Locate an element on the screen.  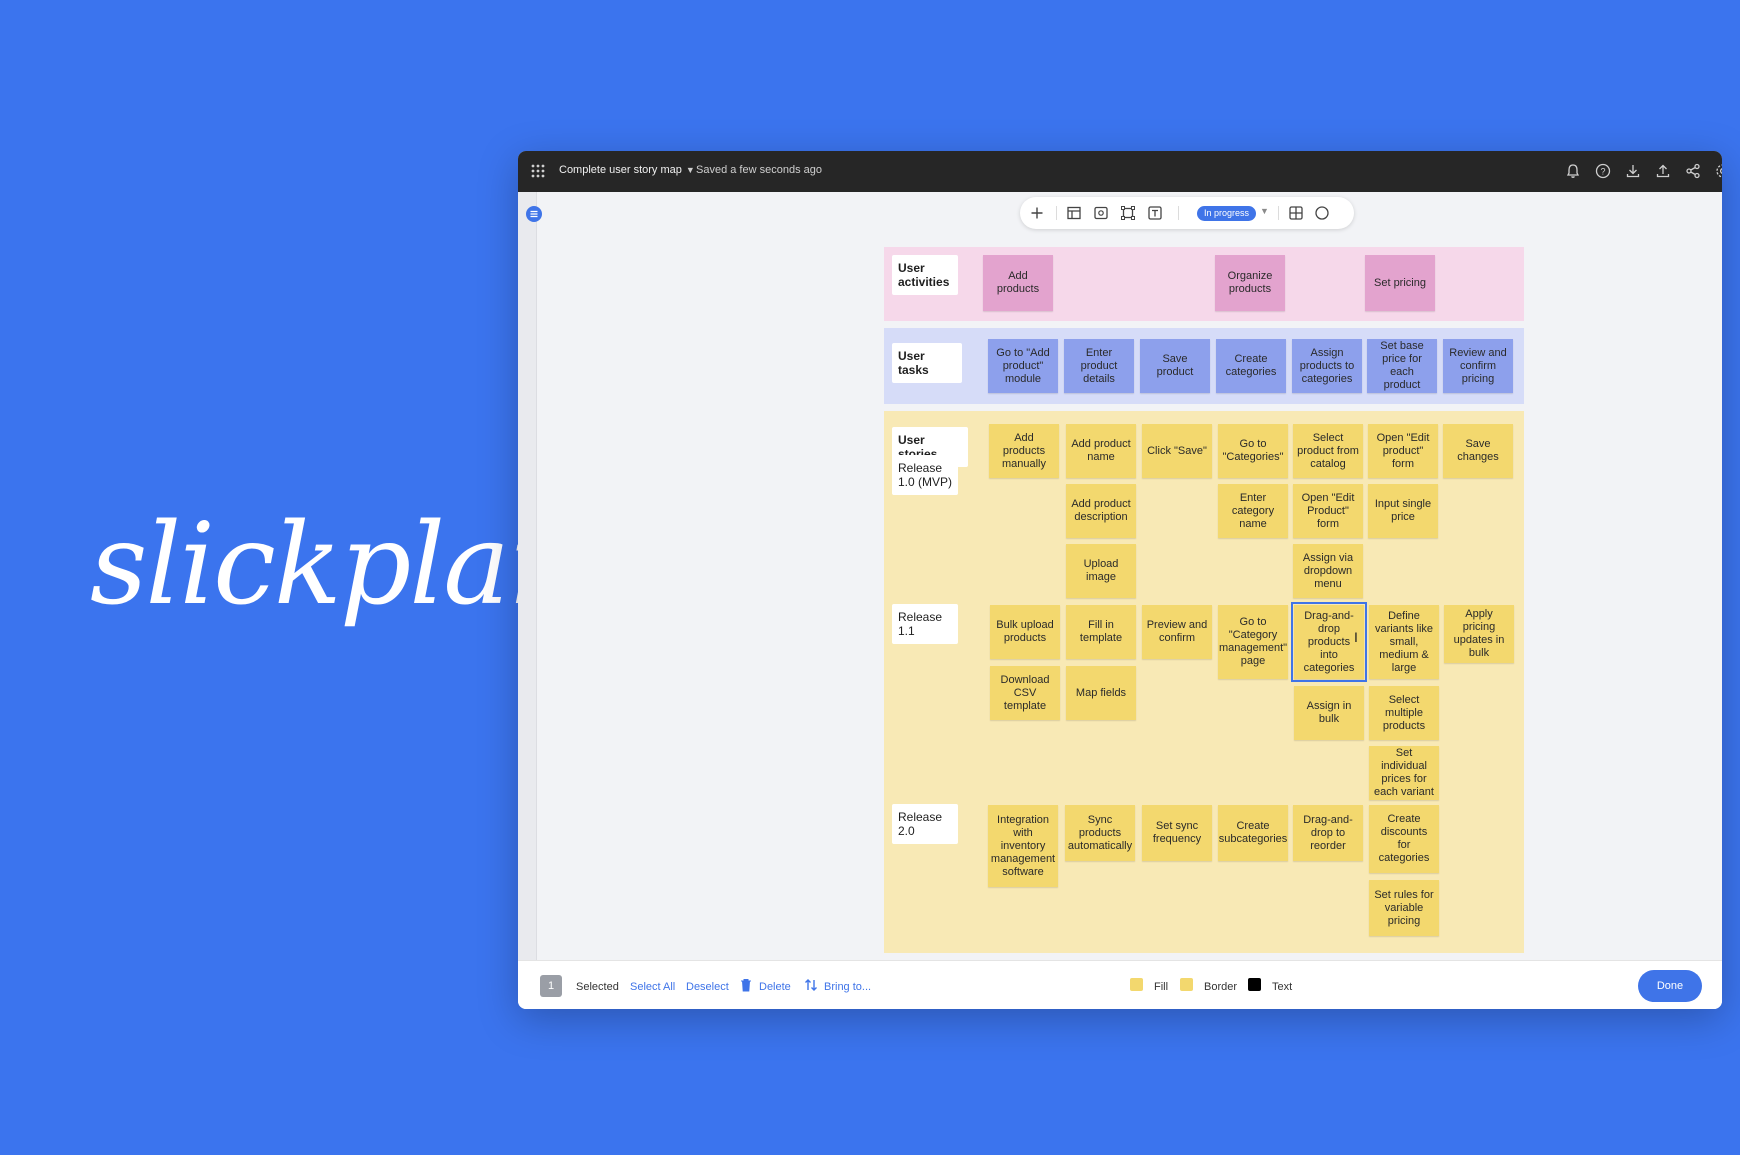
story-card: Select multiple products is located at coordinates (1404, 713).